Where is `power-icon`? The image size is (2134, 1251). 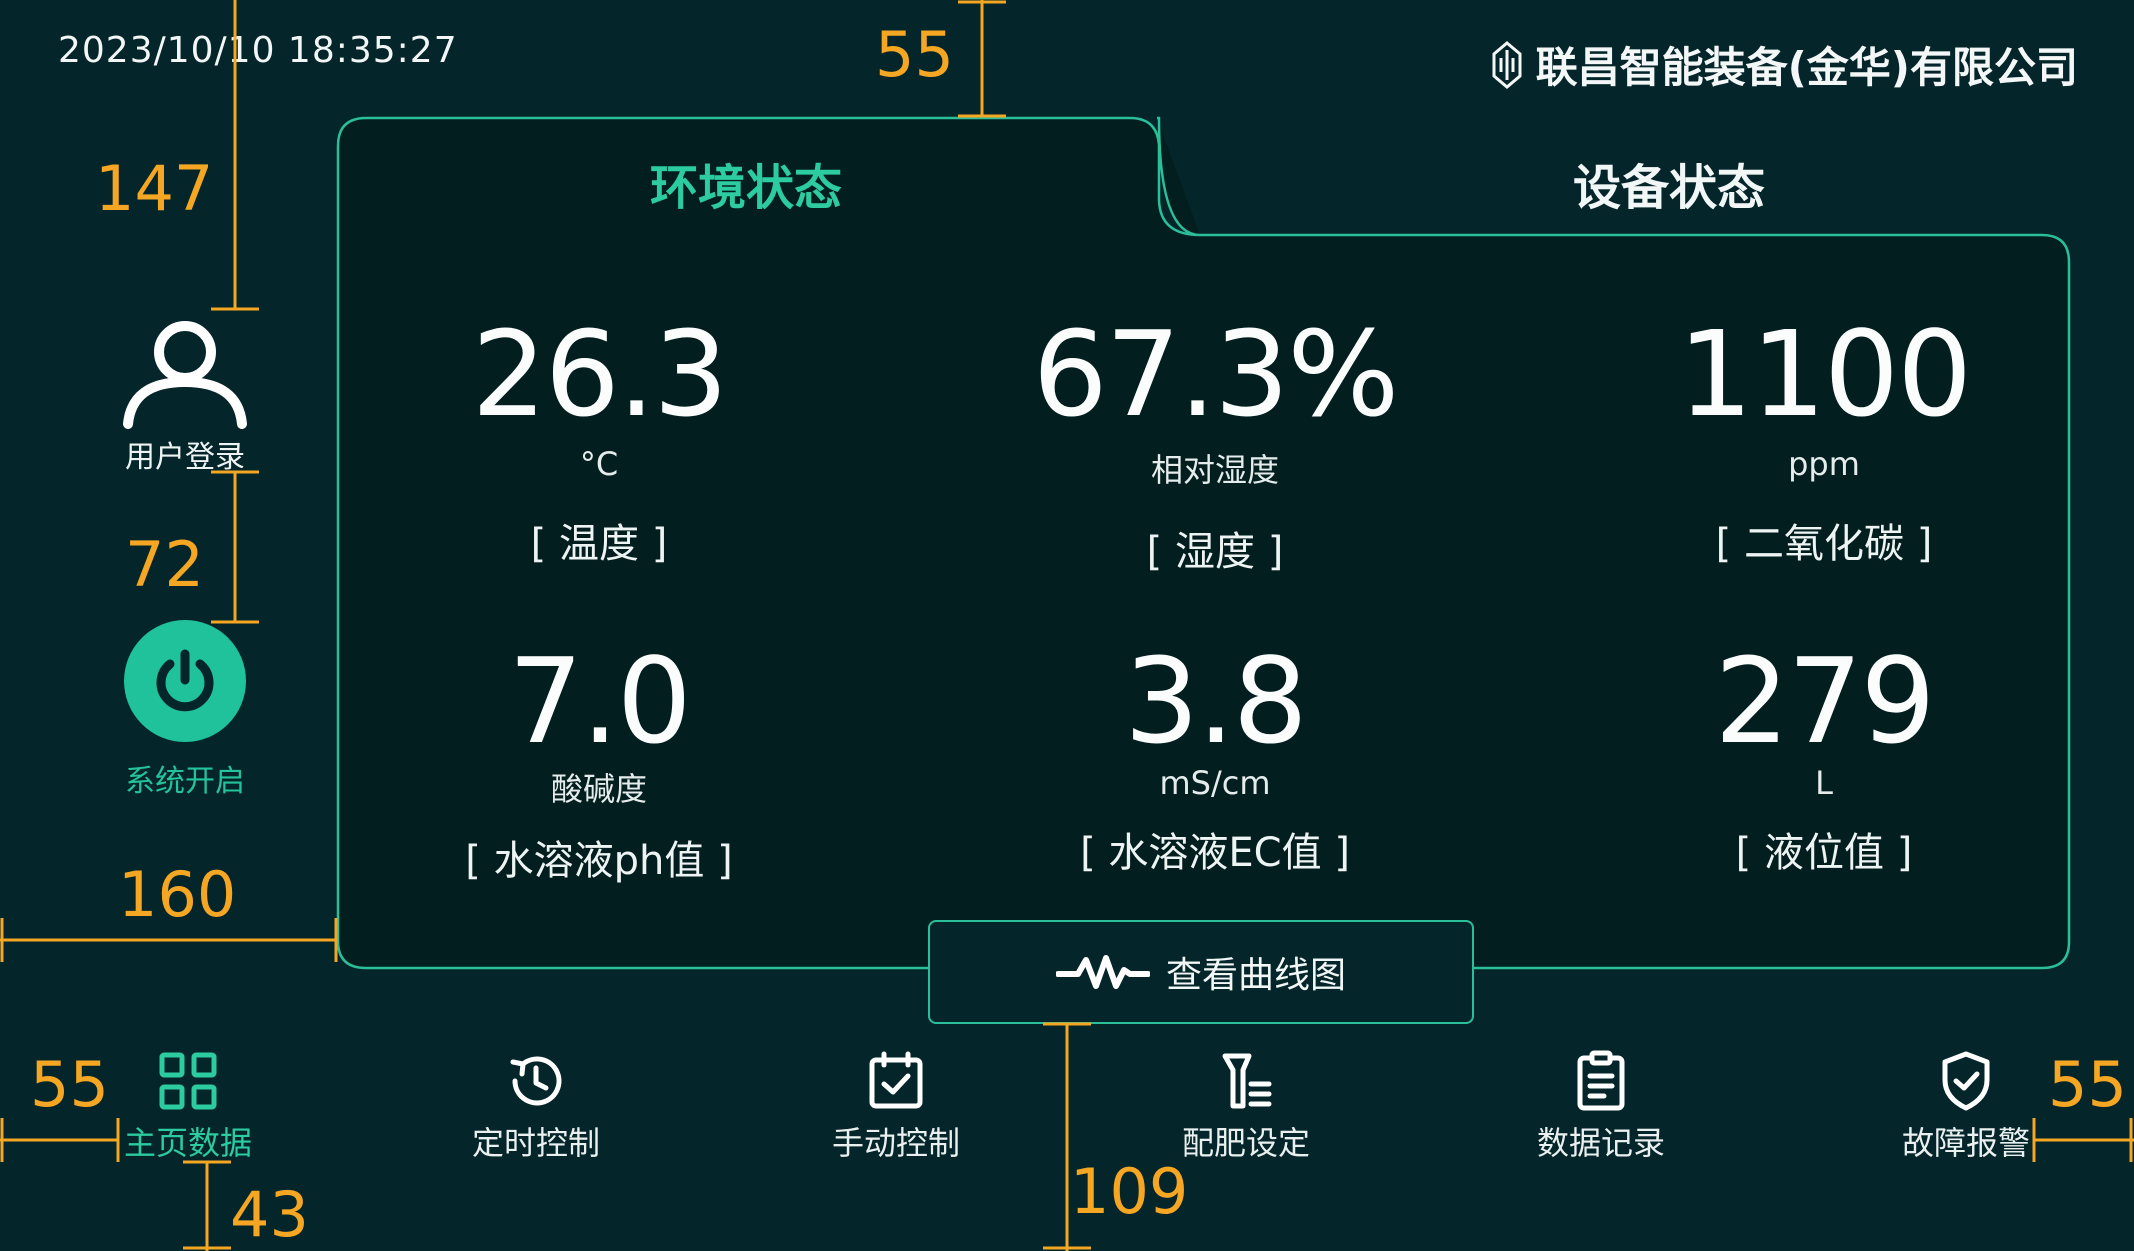
power-icon is located at coordinates (185, 680).